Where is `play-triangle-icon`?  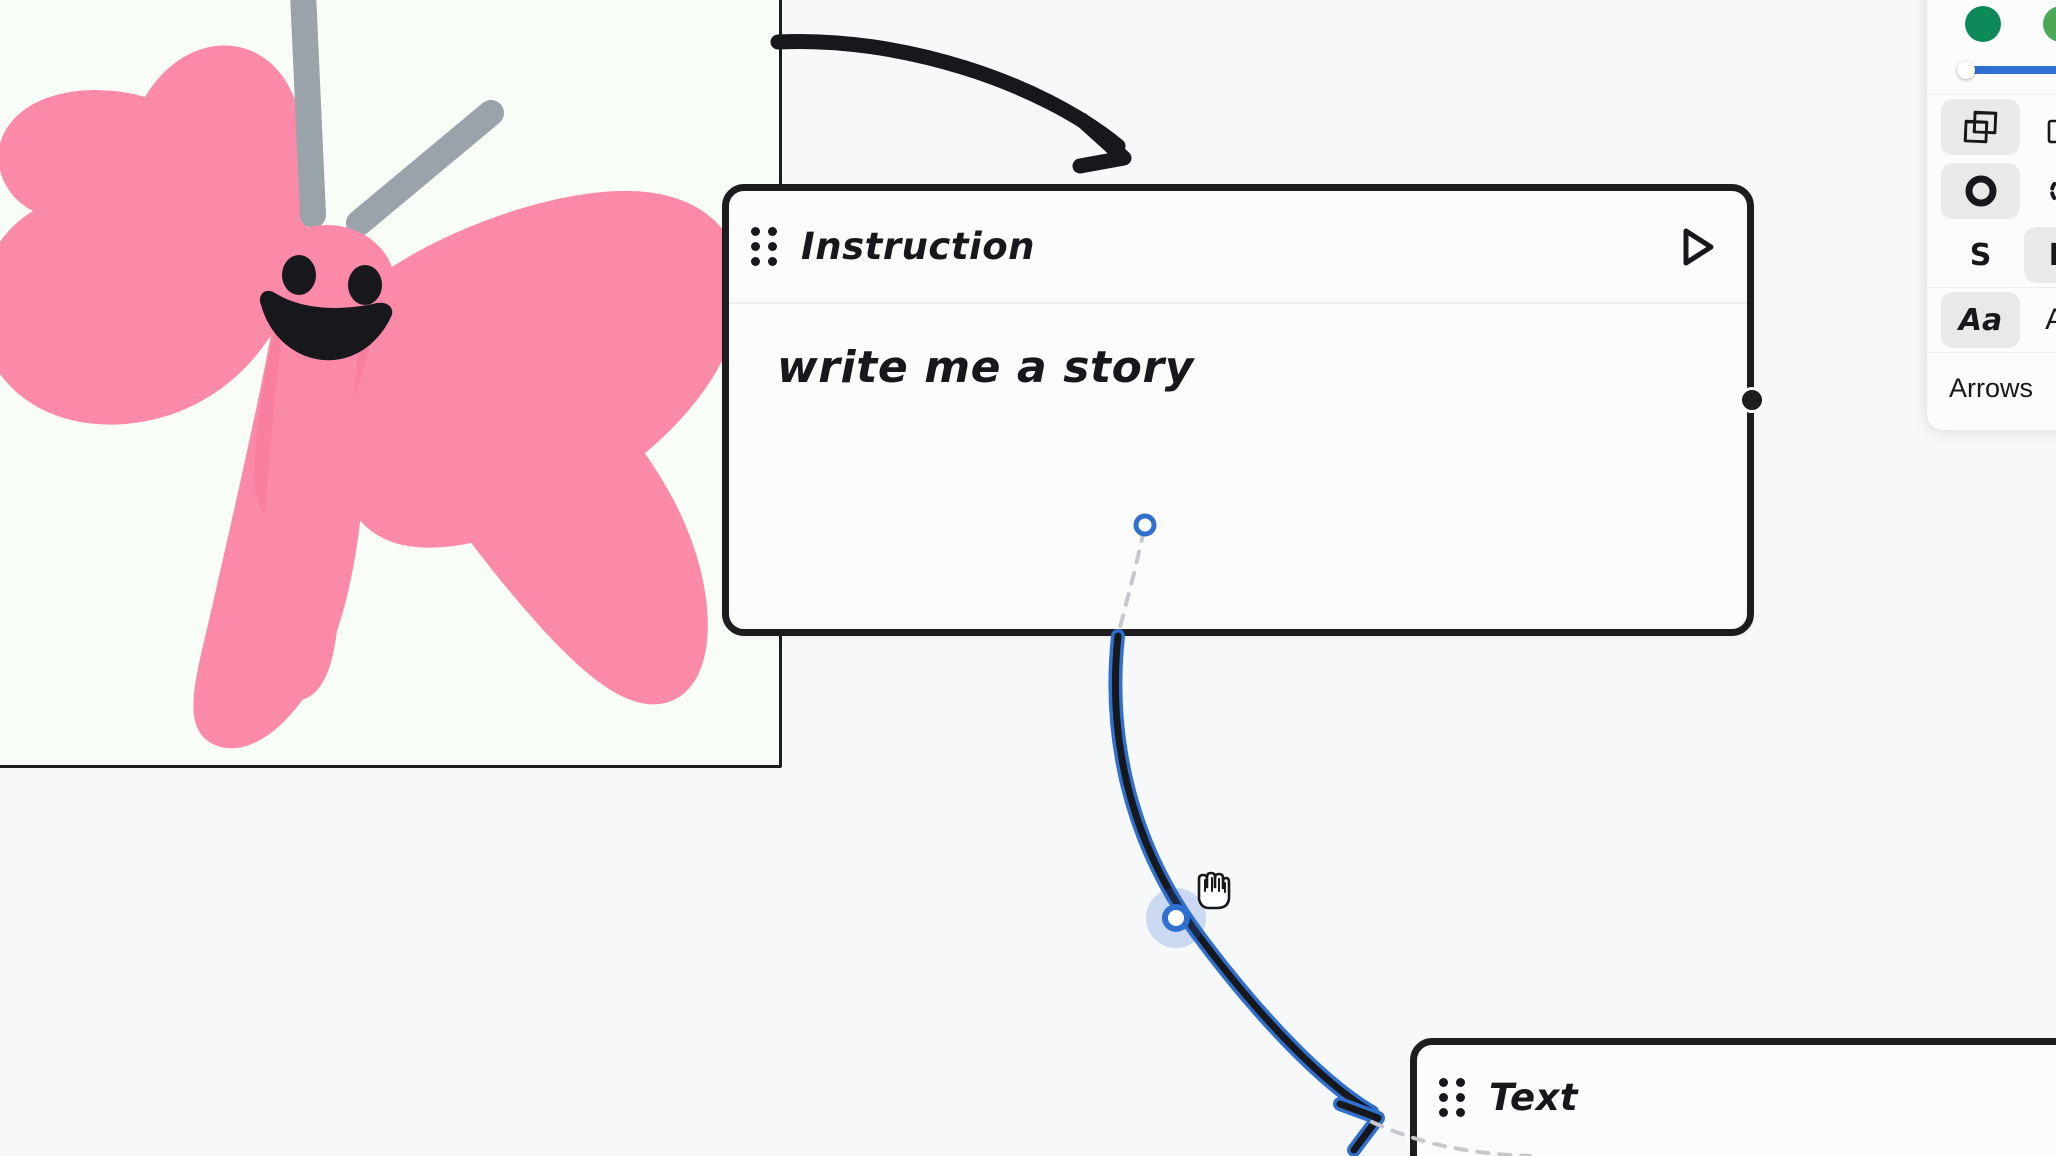
play-triangle-icon is located at coordinates (1698, 247).